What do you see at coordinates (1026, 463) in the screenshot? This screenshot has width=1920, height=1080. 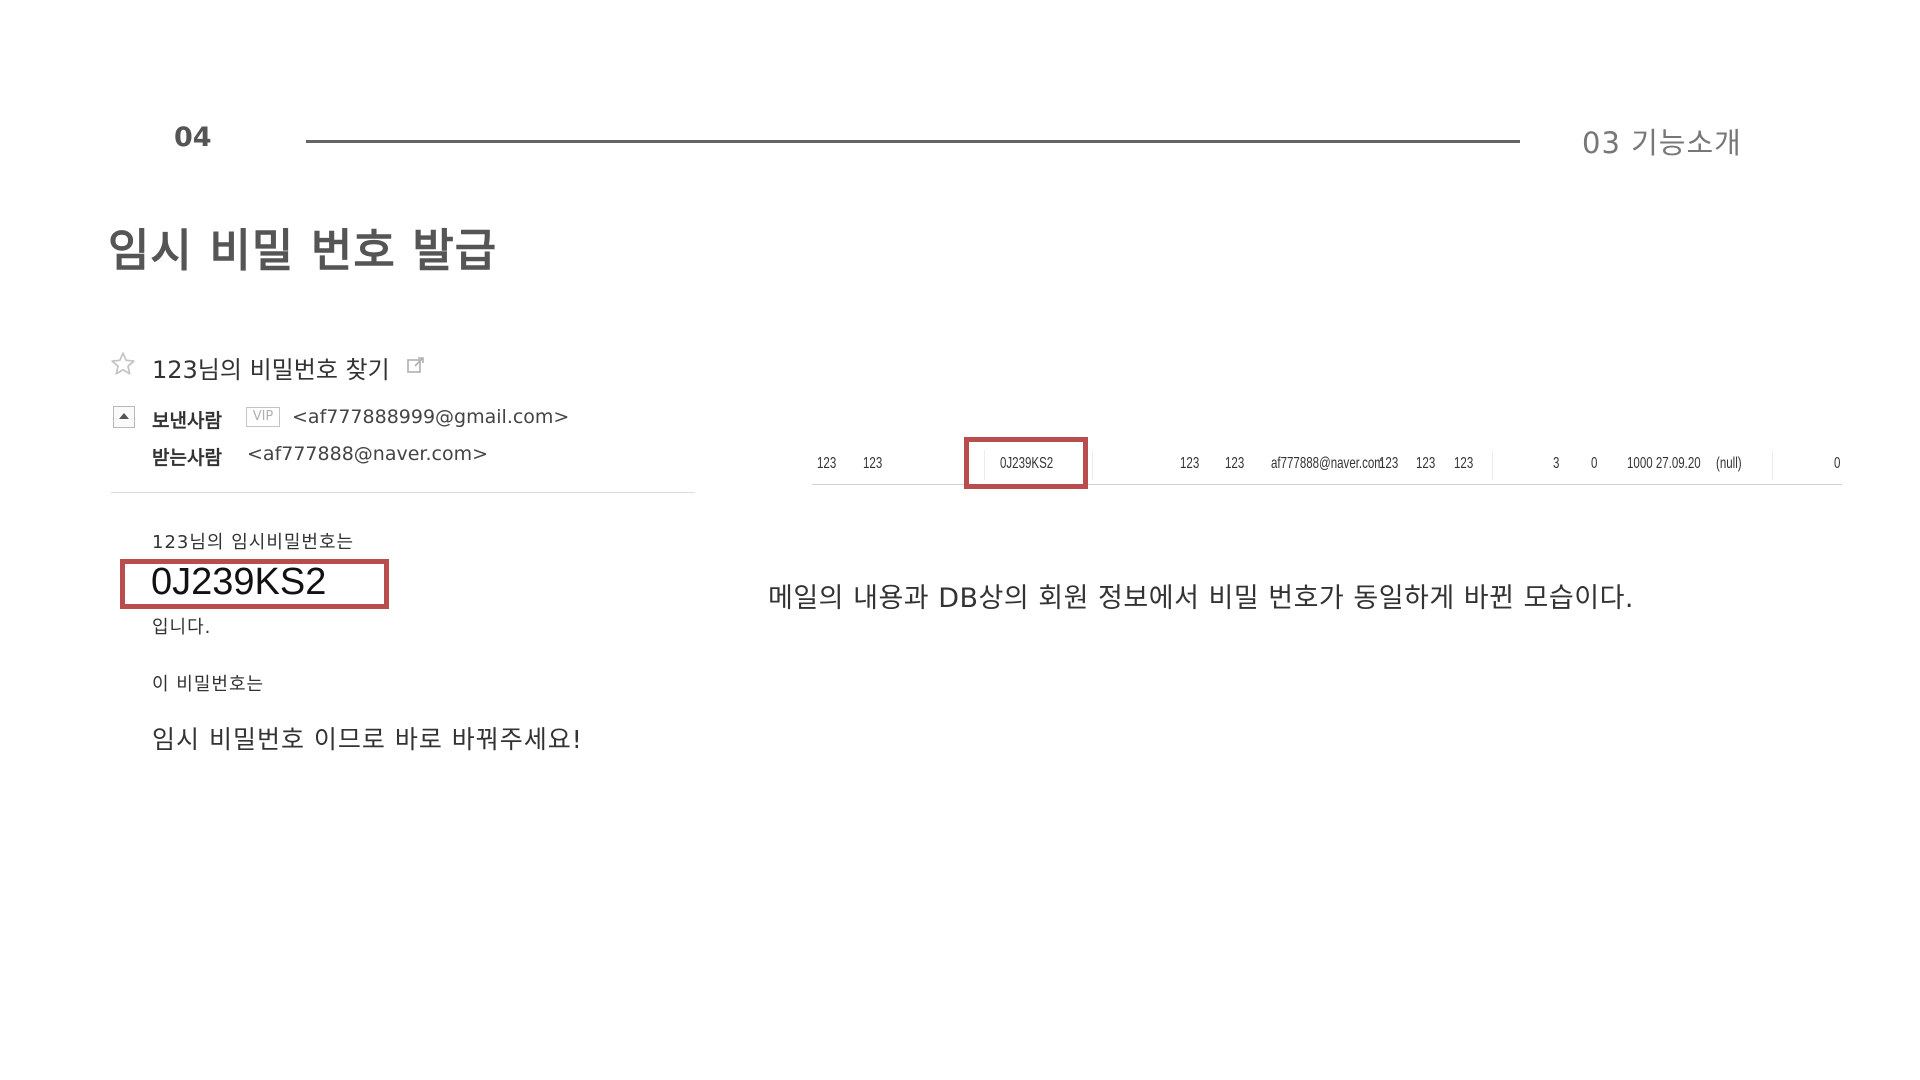 I see `db-password-highlight-box` at bounding box center [1026, 463].